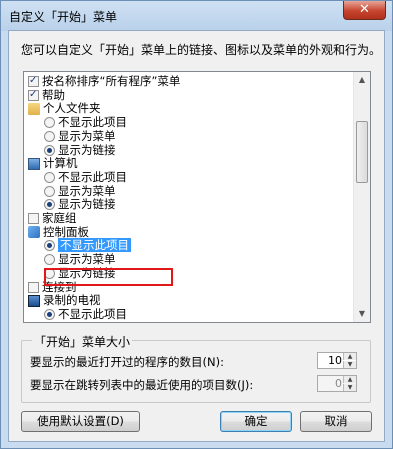 This screenshot has height=449, width=393. I want to click on scroll-down-icon: ▼, so click(362, 314).